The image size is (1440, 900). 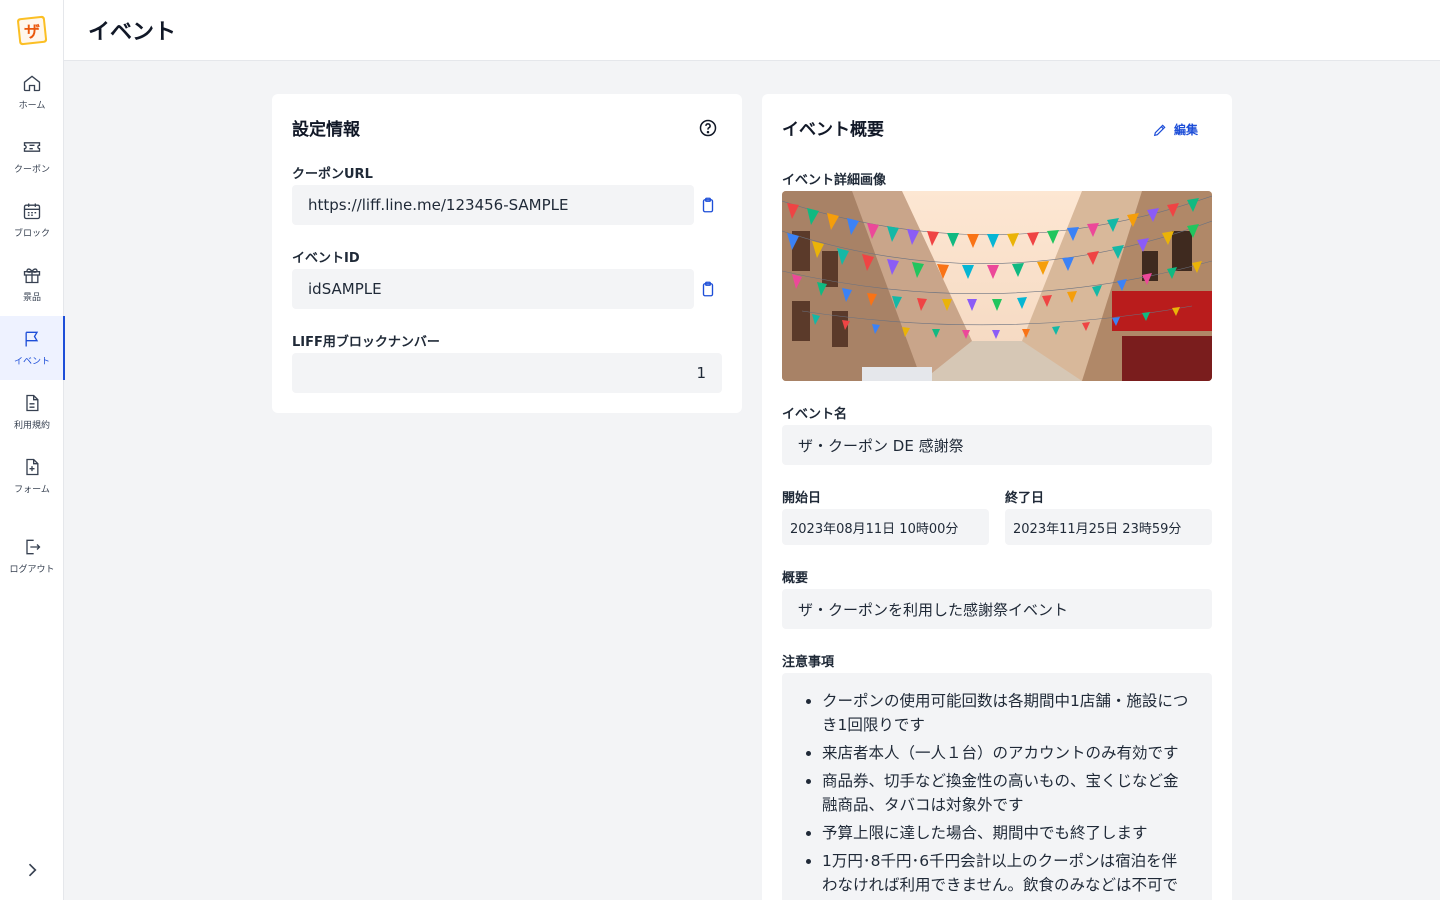 I want to click on sidebar-item-block: ブロック, so click(x=32, y=220).